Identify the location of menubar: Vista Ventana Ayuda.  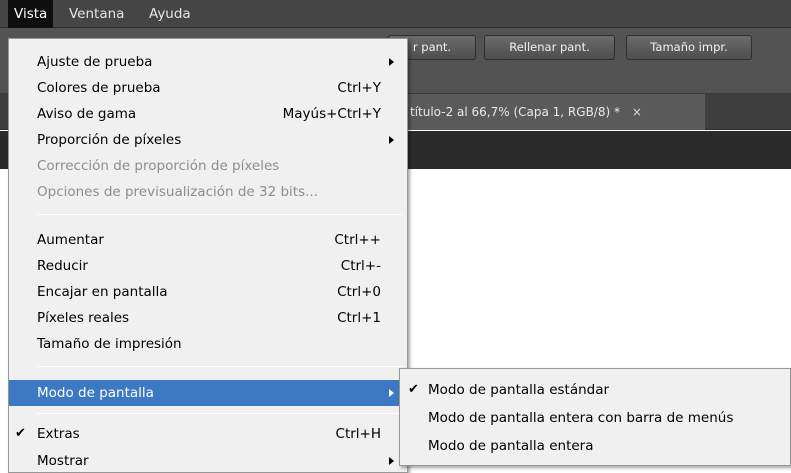
(395, 14).